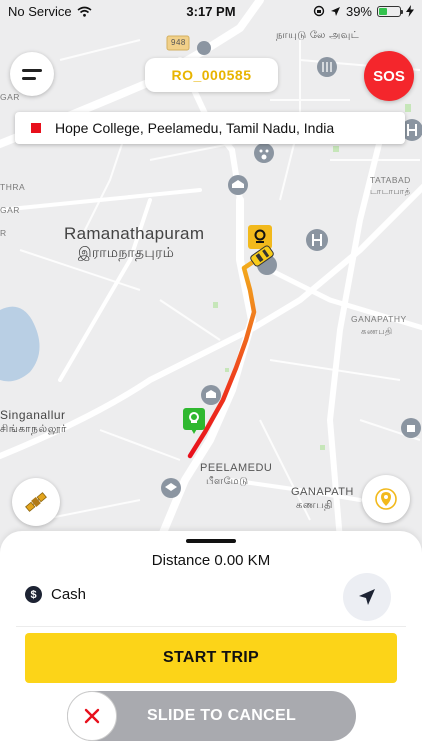  What do you see at coordinates (221, 715) in the screenshot?
I see `slide-to-cancel-label: SLIDE TO CANCEL` at bounding box center [221, 715].